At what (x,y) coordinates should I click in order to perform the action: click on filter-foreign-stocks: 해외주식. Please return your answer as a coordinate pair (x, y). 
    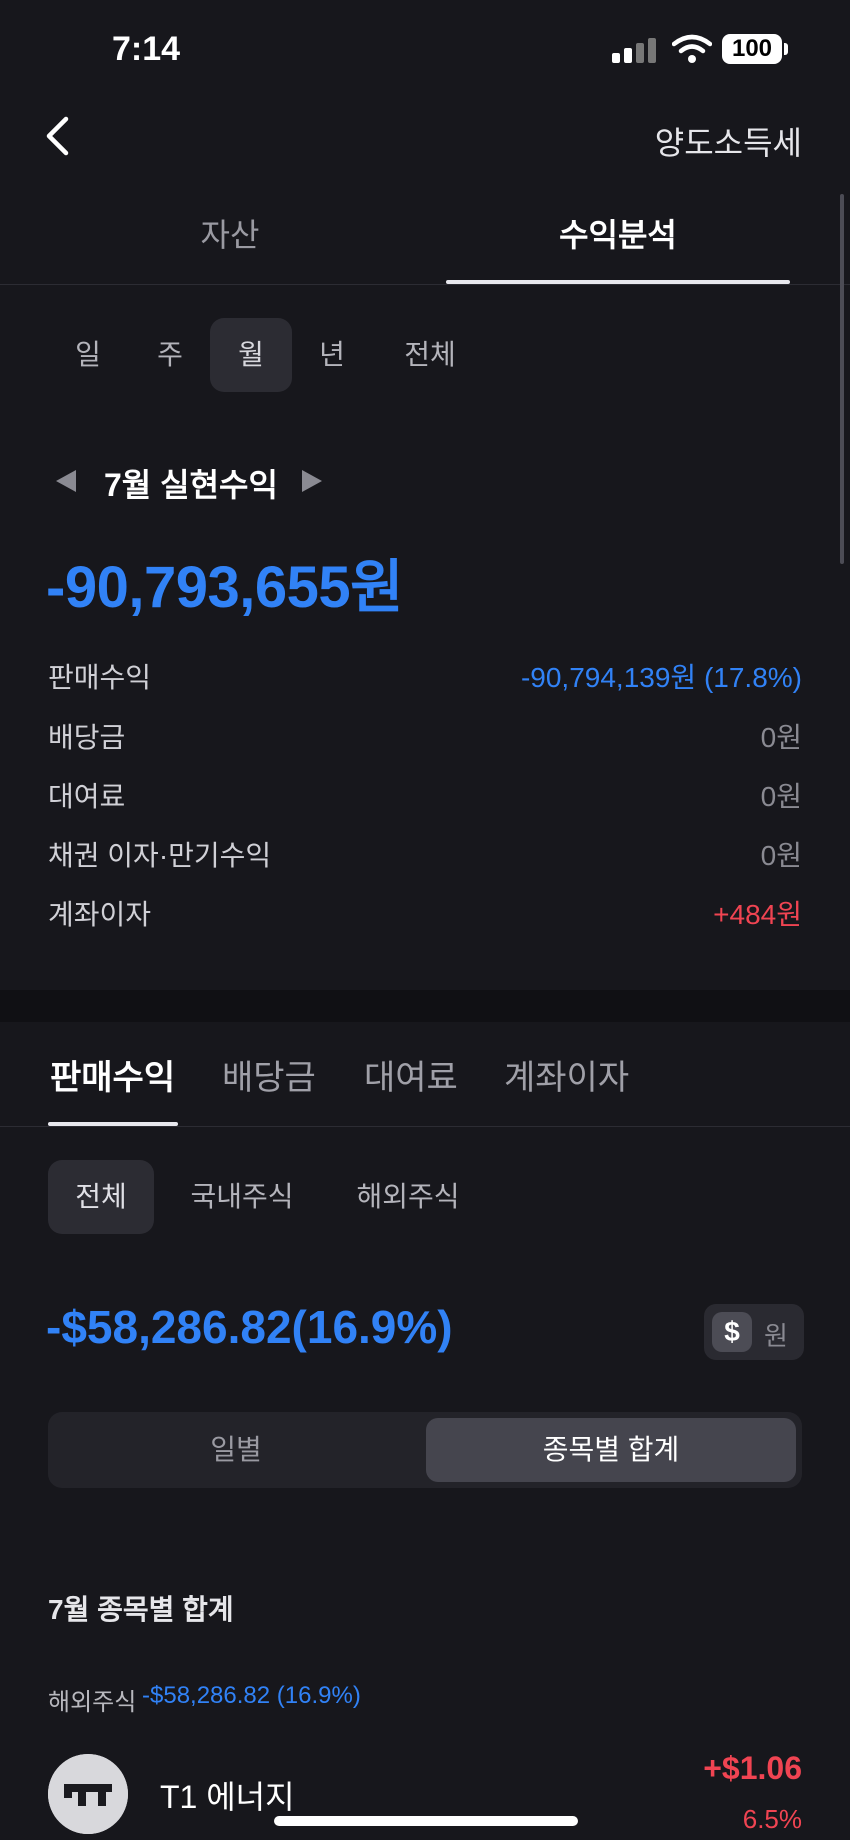
    Looking at the image, I should click on (408, 1197).